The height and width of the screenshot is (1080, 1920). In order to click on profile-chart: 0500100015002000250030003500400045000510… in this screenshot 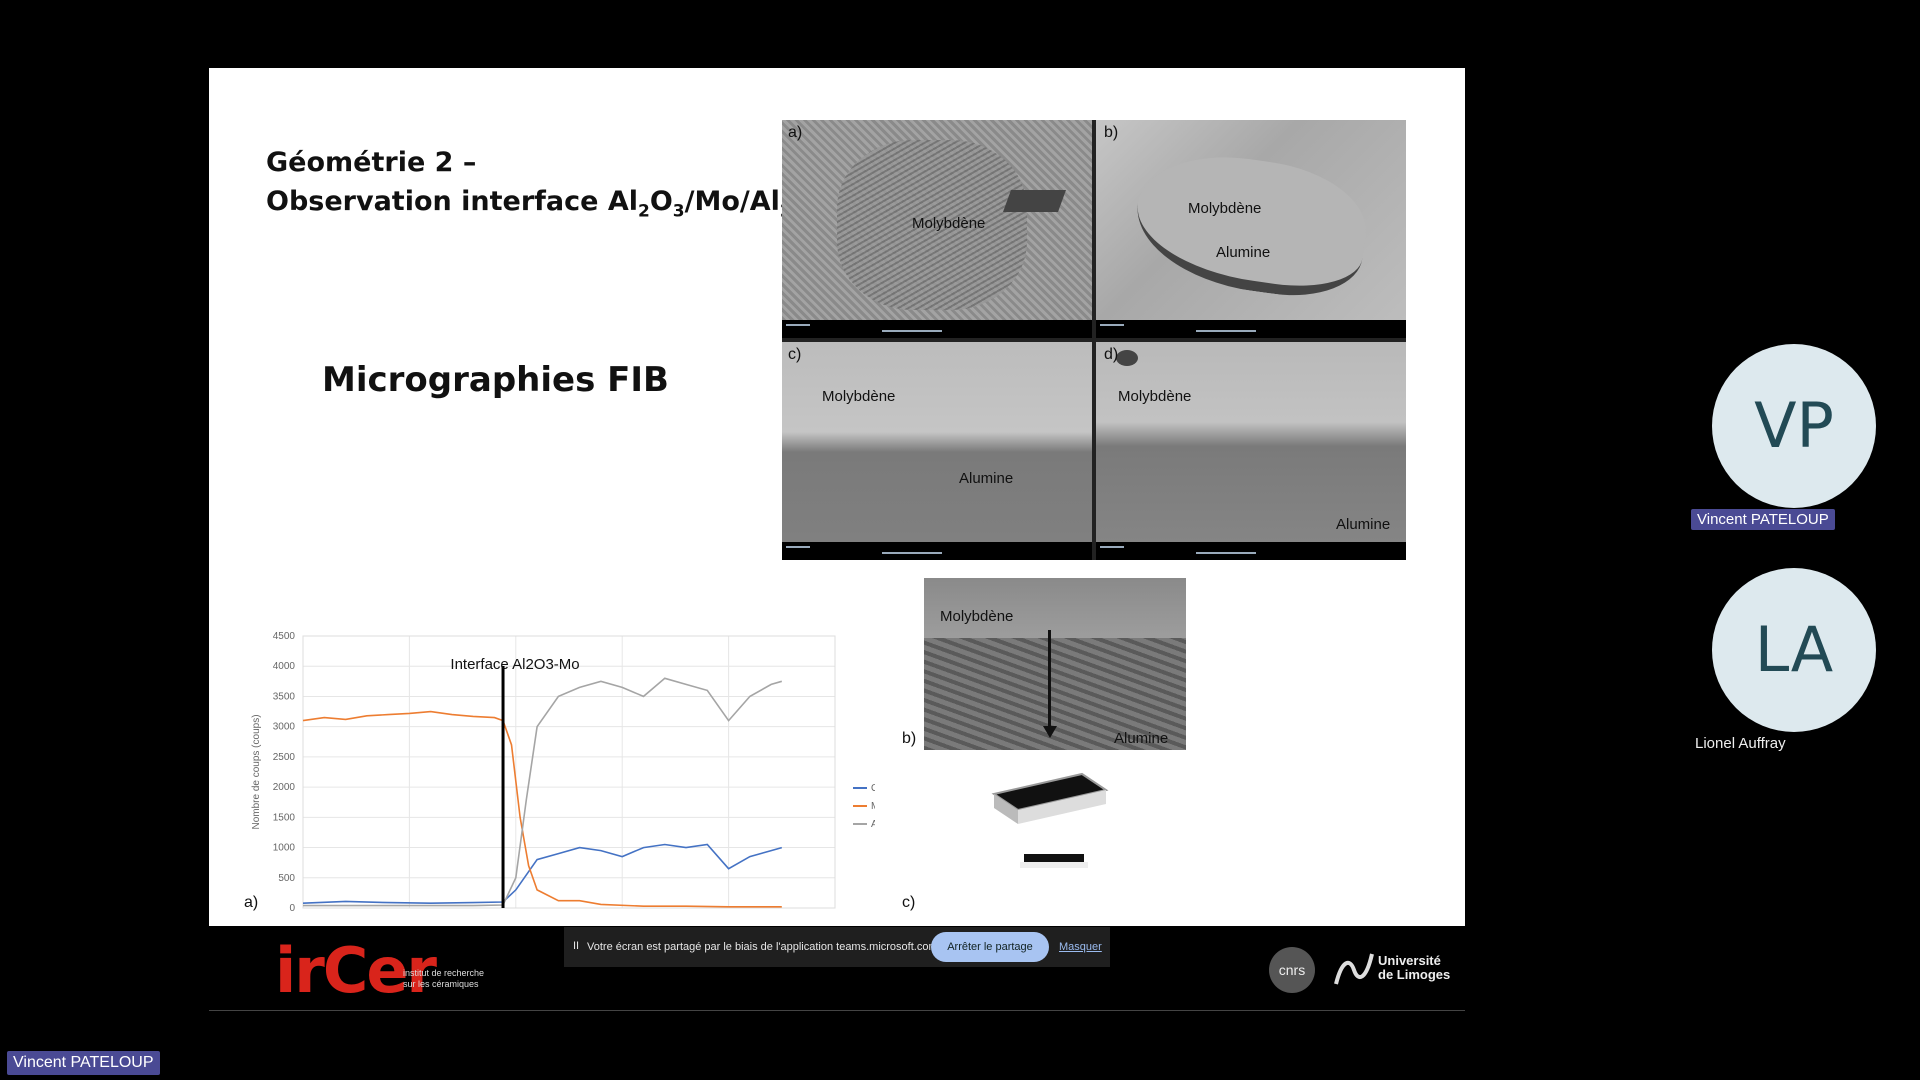, I will do `click(560, 742)`.